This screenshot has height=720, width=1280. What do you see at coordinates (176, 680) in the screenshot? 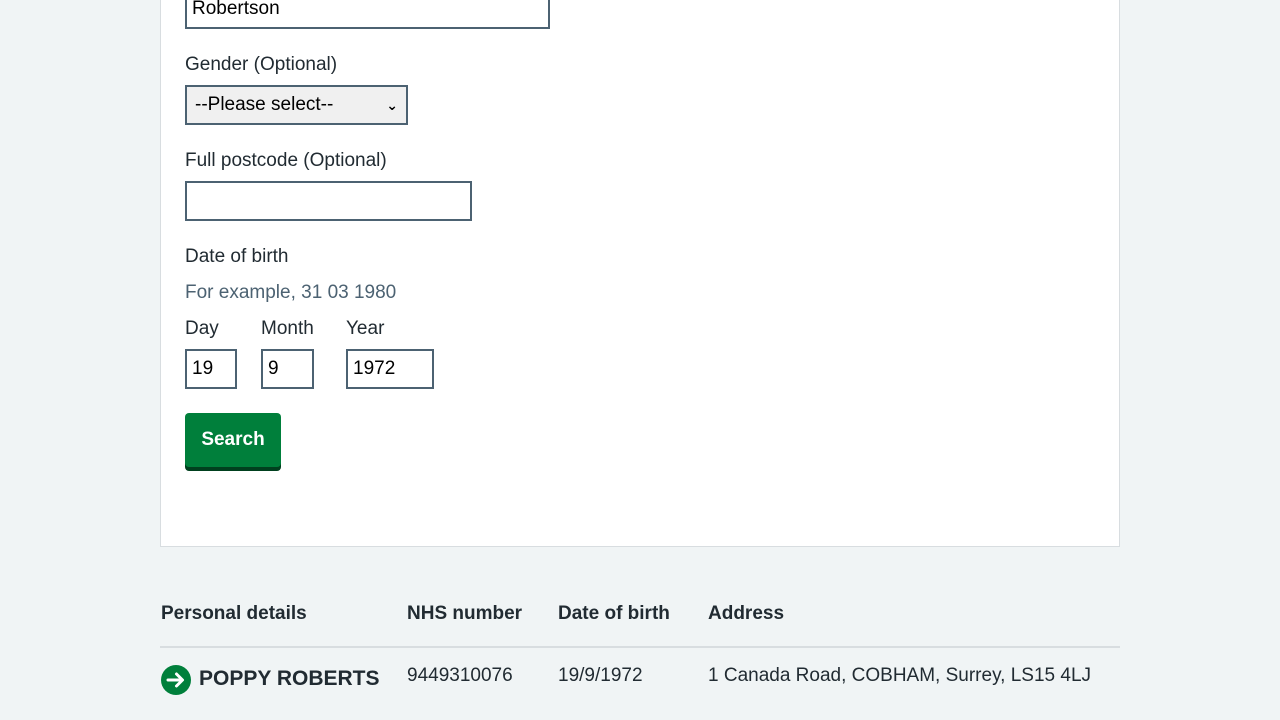
I see `arrow-right-circle-icon` at bounding box center [176, 680].